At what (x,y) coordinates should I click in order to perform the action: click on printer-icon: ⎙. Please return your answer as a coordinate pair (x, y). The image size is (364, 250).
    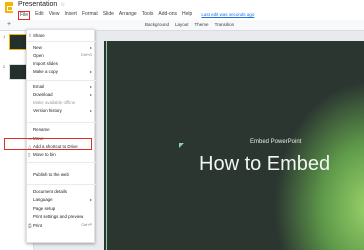
    Looking at the image, I should click on (30, 225).